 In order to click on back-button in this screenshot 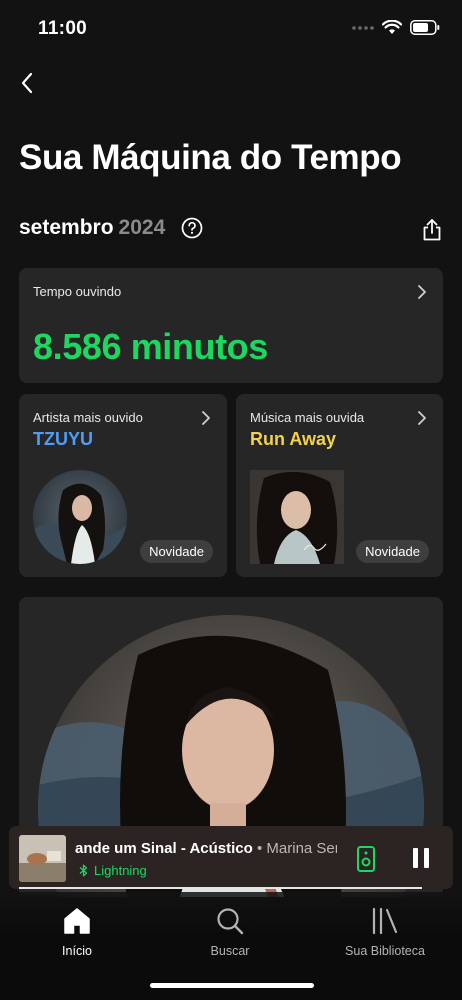, I will do `click(27, 83)`.